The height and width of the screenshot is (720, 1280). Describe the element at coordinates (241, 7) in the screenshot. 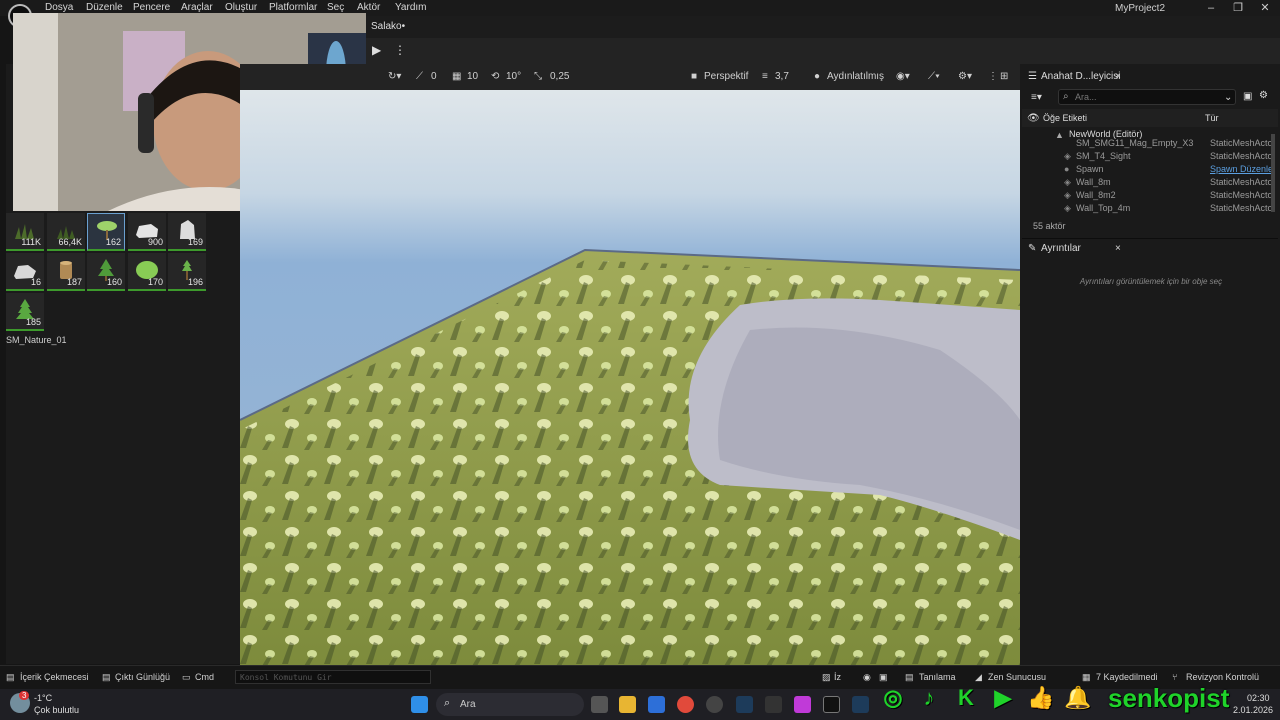

I see `menu-create: Oluştur` at that location.